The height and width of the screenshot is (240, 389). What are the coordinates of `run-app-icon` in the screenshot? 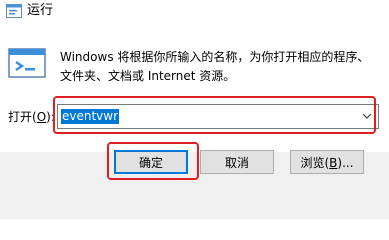 It's located at (14, 11).